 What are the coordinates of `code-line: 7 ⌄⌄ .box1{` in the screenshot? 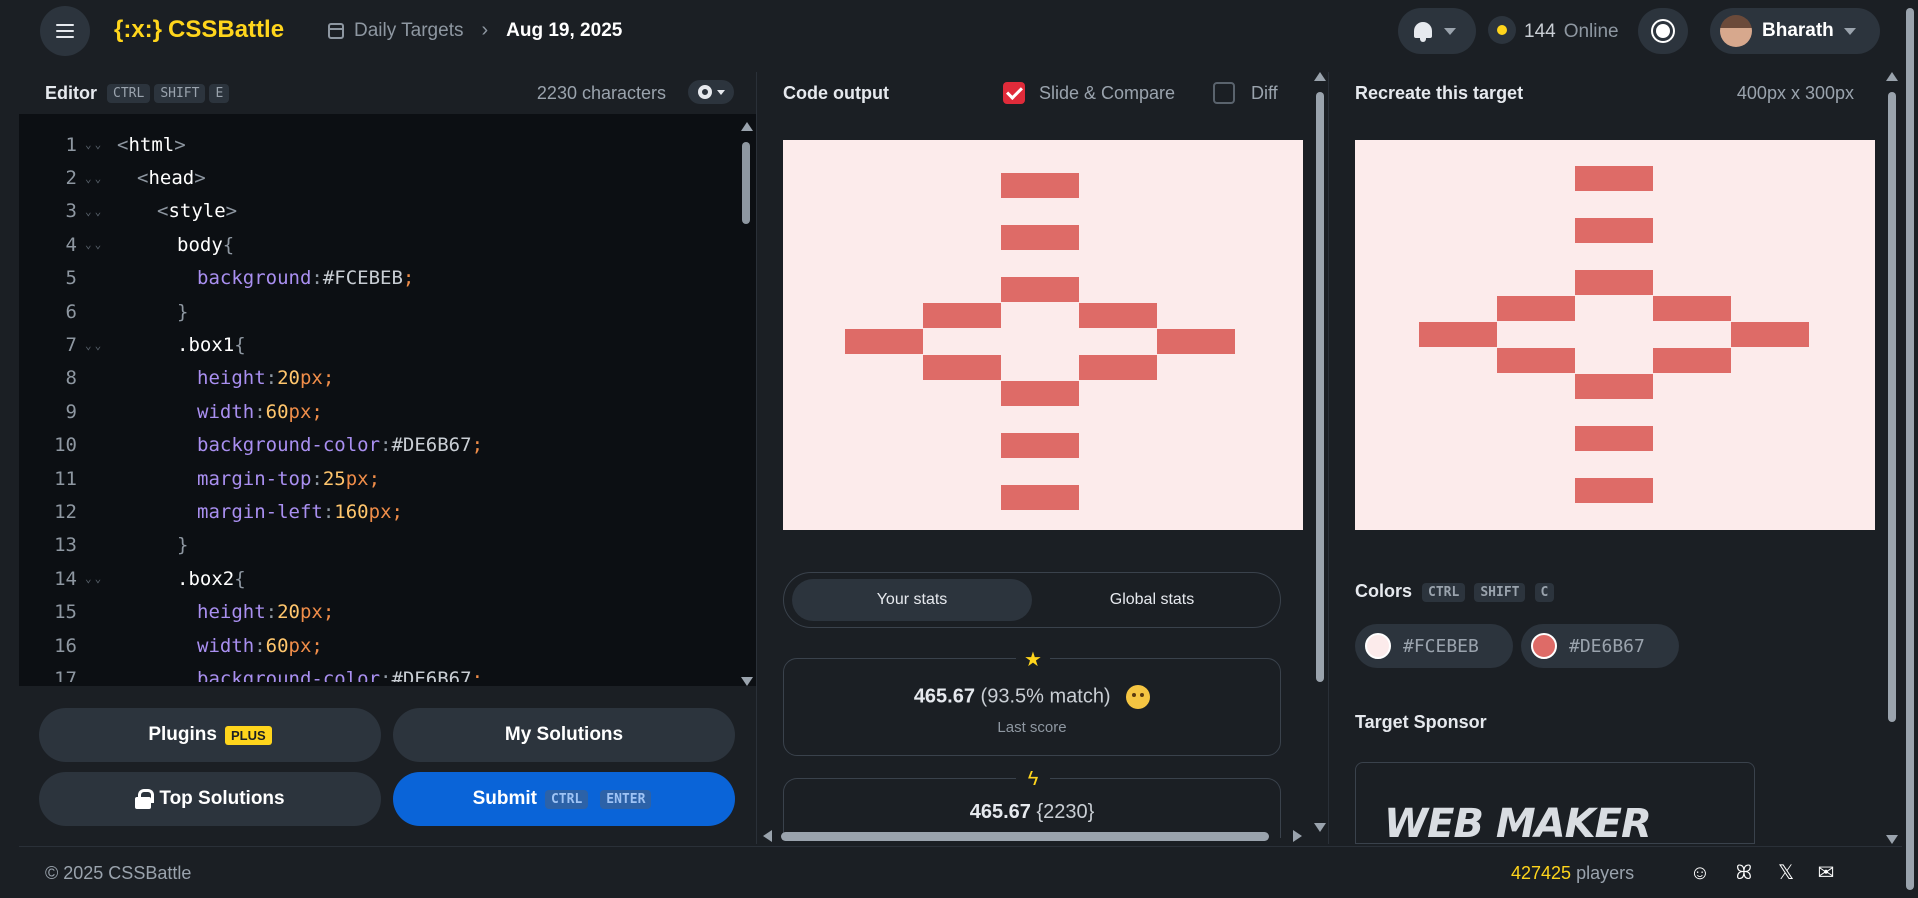 It's located at (378, 344).